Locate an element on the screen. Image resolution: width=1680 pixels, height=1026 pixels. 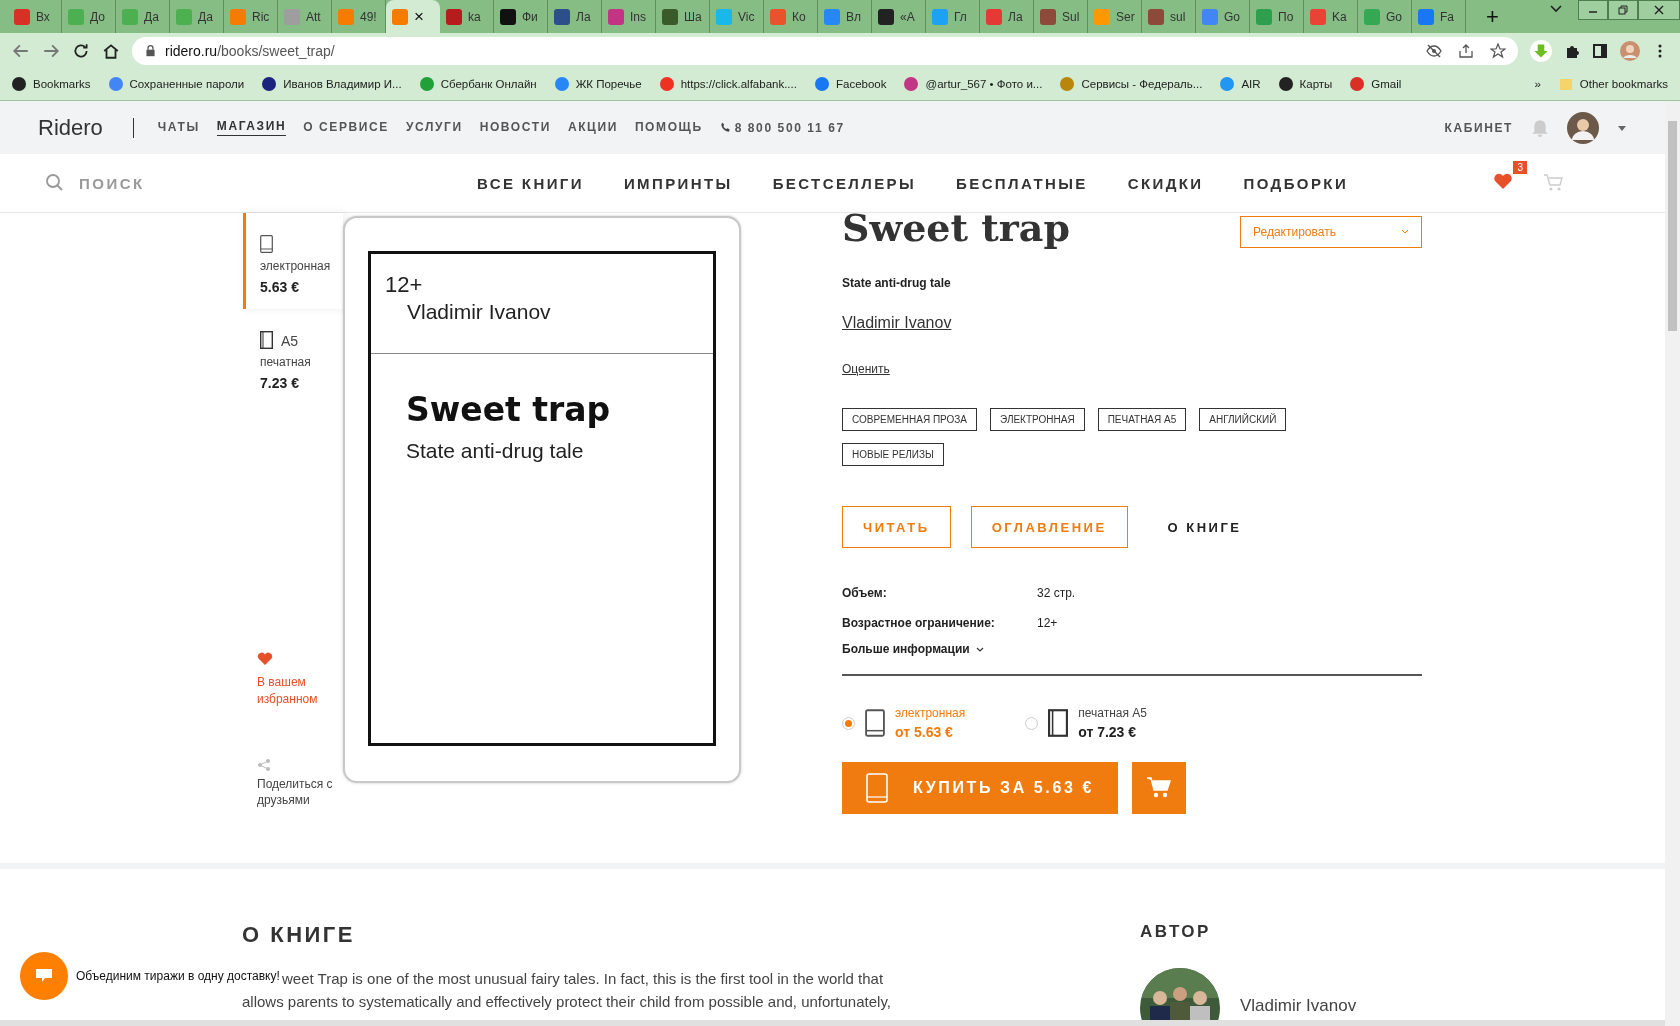
tag-chip: ЭЛЕКТРОННАЯ is located at coordinates (1037, 419).